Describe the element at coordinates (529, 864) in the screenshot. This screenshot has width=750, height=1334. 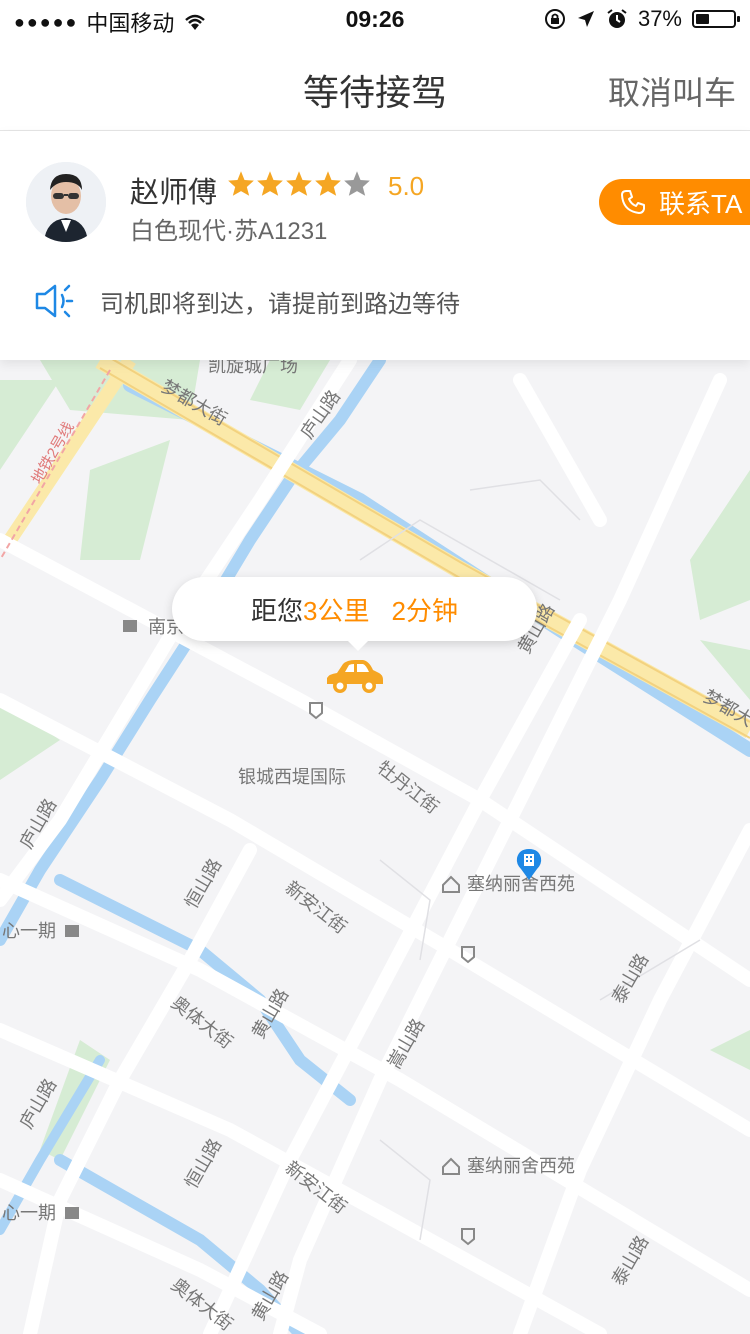
I see `location-pin-icon` at that location.